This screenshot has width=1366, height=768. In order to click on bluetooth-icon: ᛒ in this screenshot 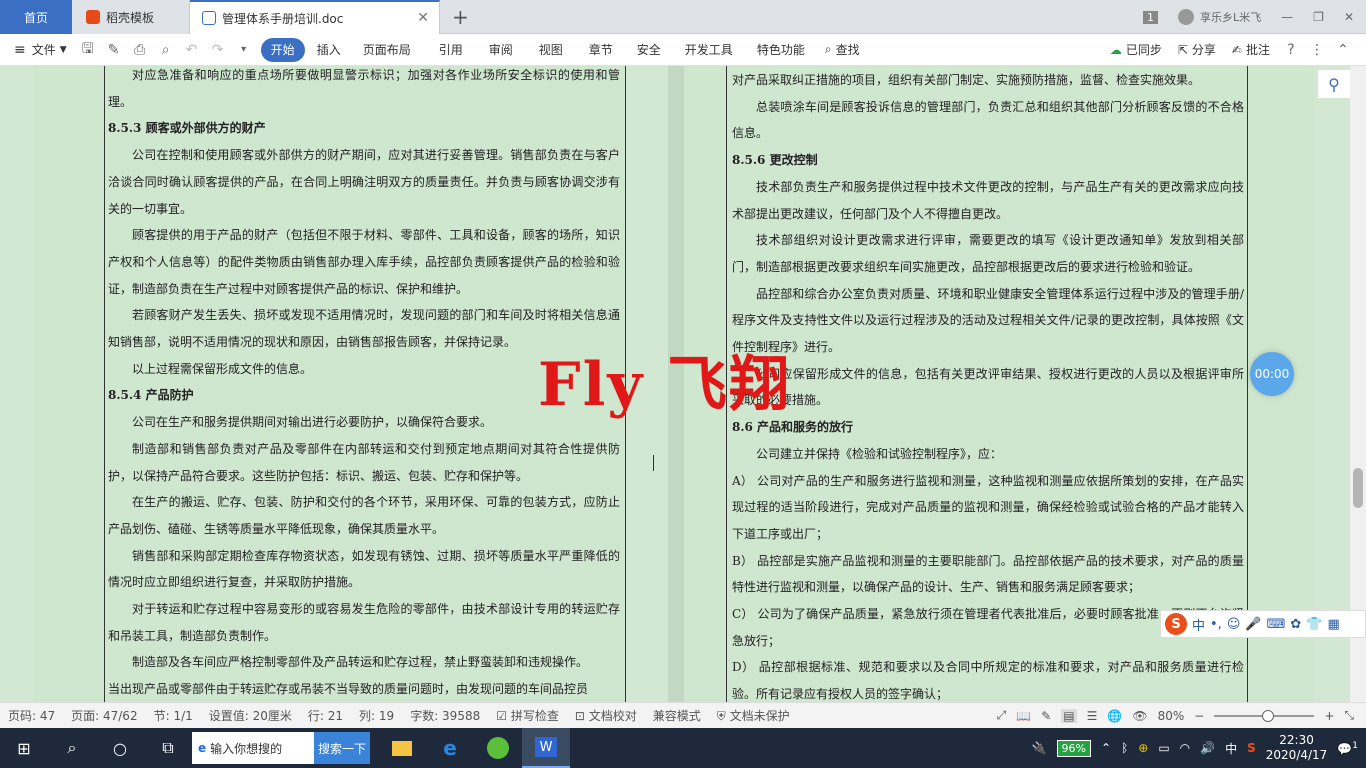, I will do `click(1124, 748)`.